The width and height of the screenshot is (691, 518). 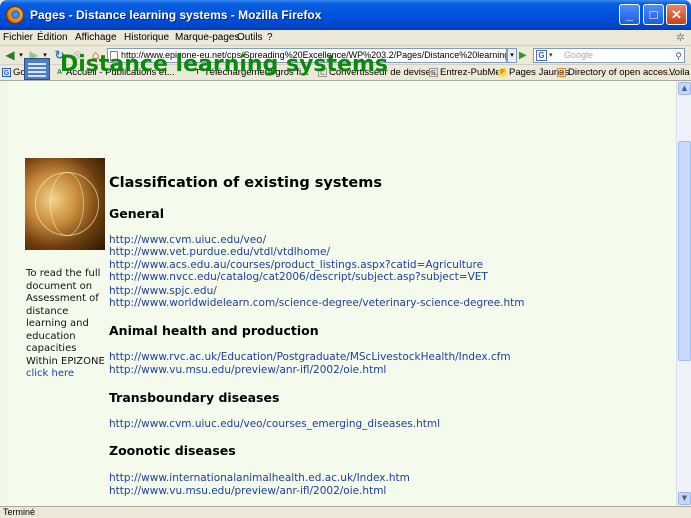 What do you see at coordinates (345, 512) in the screenshot?
I see `status-bar: Terminé` at bounding box center [345, 512].